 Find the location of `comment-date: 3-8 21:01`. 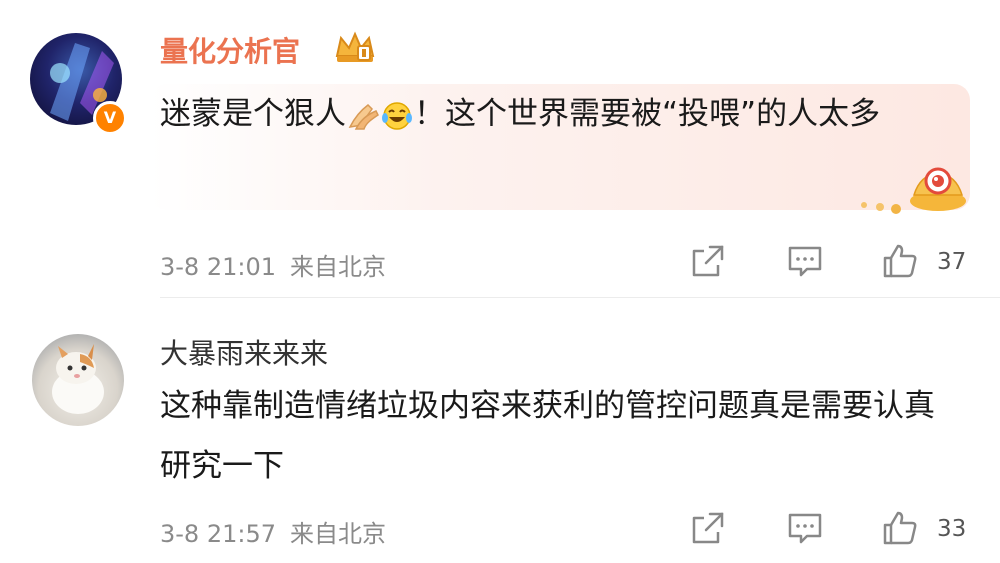

comment-date: 3-8 21:01 is located at coordinates (218, 267).